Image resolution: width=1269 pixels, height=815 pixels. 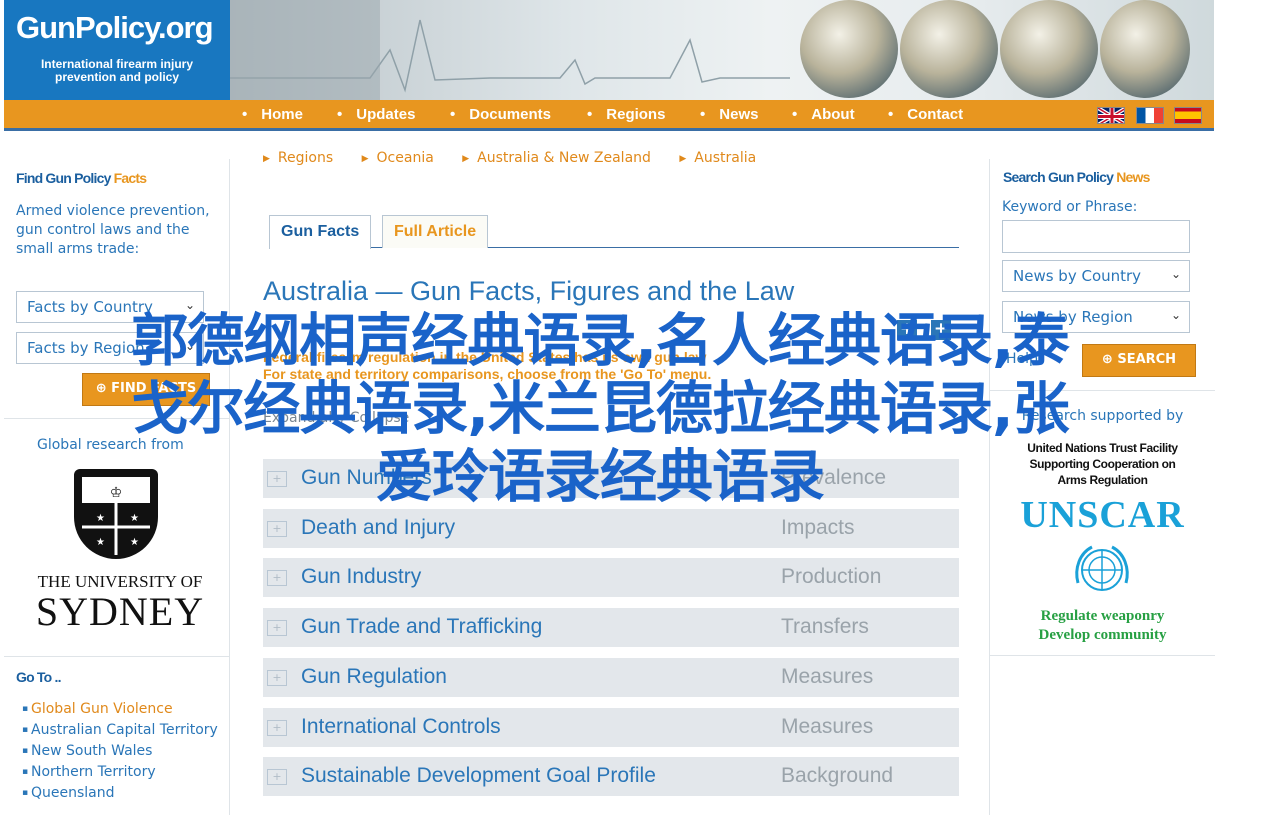 I want to click on news-by-country-select: News by Country ⌄, so click(x=1096, y=276).